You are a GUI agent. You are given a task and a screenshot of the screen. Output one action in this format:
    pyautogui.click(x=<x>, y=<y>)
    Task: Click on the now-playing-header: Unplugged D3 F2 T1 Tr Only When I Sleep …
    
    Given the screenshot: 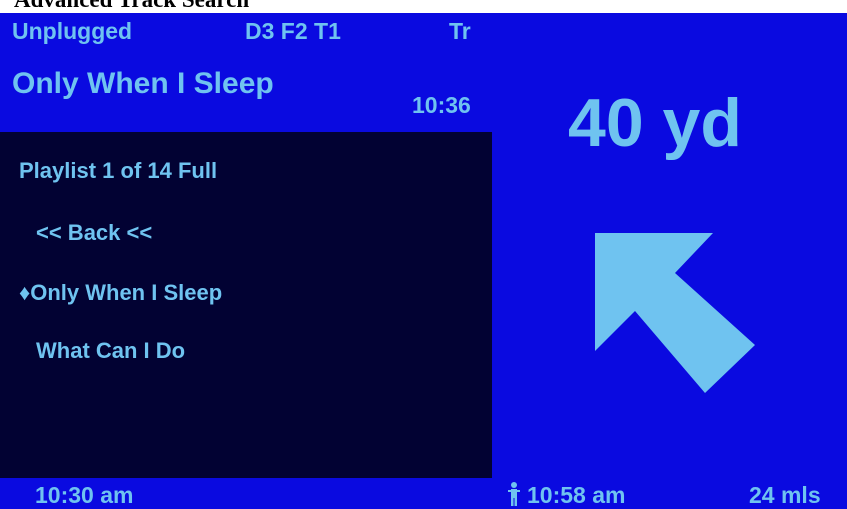 What is the action you would take?
    pyautogui.click(x=246, y=72)
    